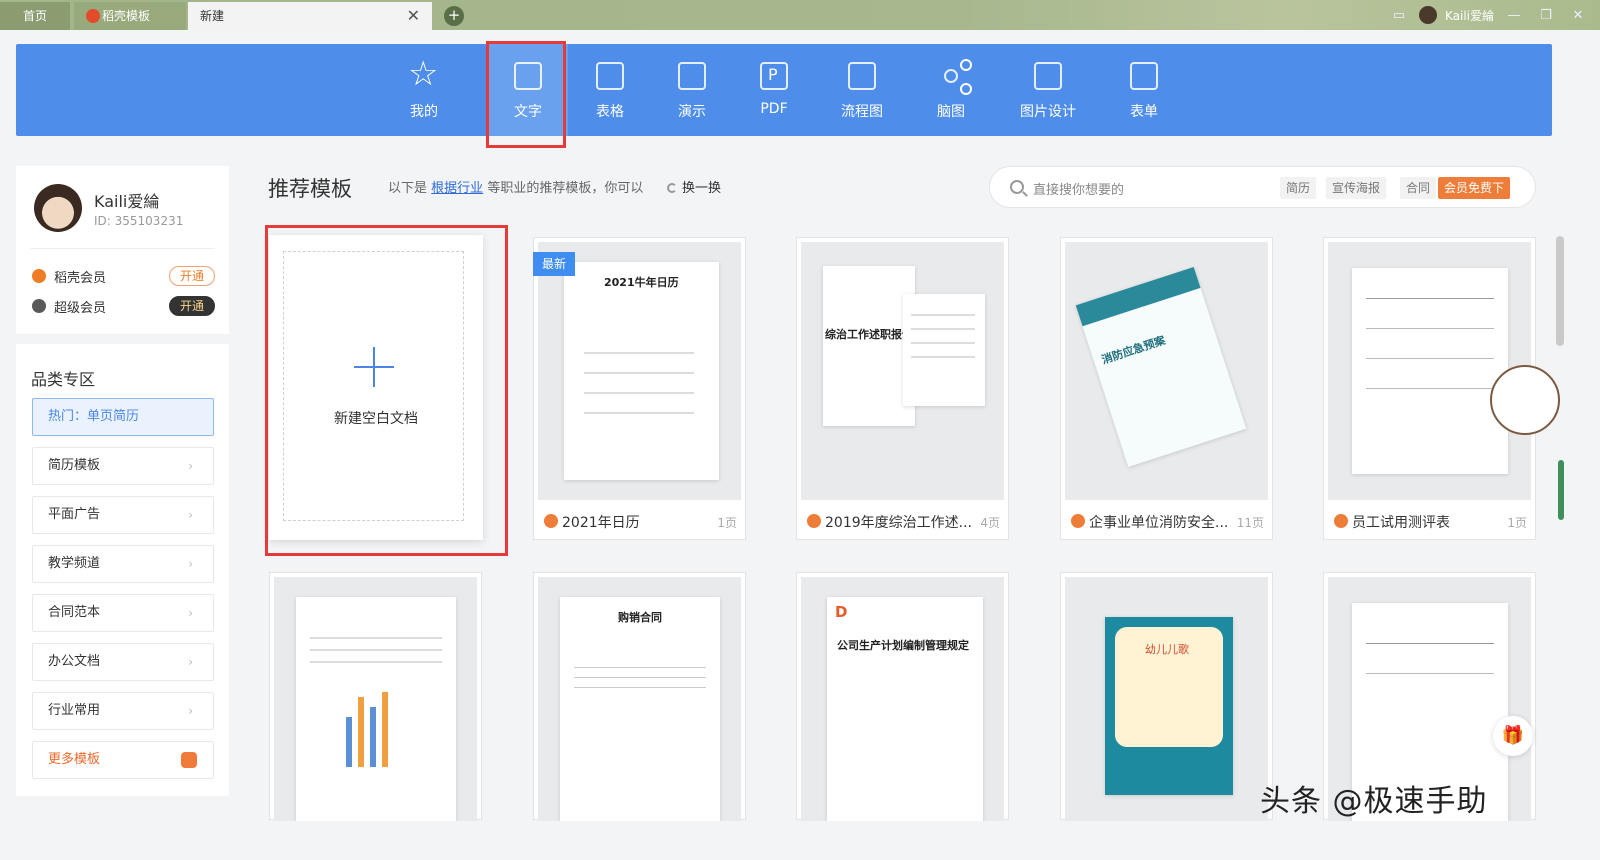  What do you see at coordinates (1262, 187) in the screenshot?
I see `template-search: 直接搜你想要的 简历 宣传海报 合同 会员免费下` at bounding box center [1262, 187].